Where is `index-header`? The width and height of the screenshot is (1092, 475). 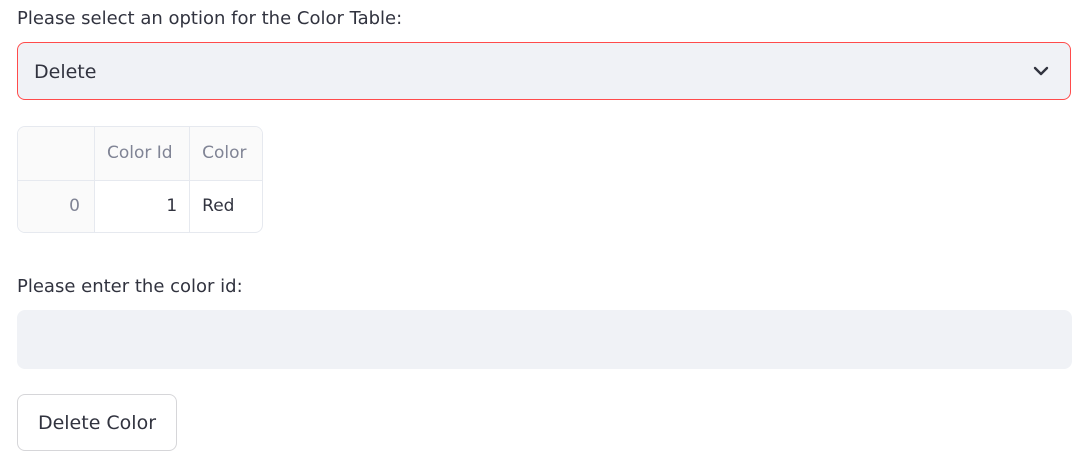
index-header is located at coordinates (56, 154).